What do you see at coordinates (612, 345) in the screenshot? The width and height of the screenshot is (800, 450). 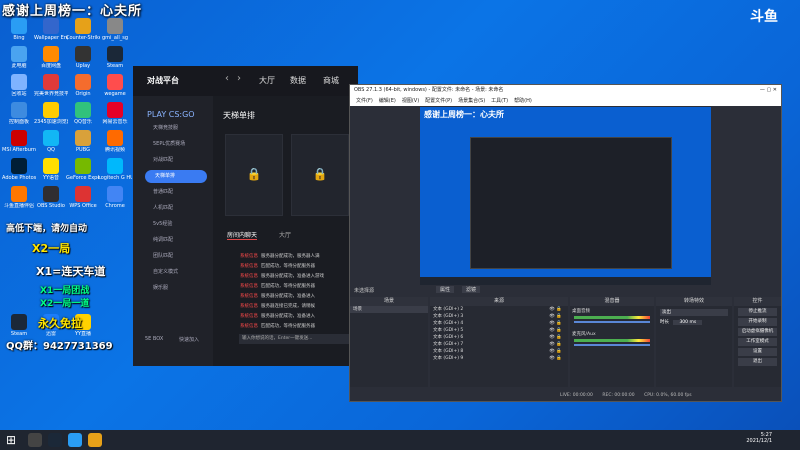 I see `mic-audio-slider` at bounding box center [612, 345].